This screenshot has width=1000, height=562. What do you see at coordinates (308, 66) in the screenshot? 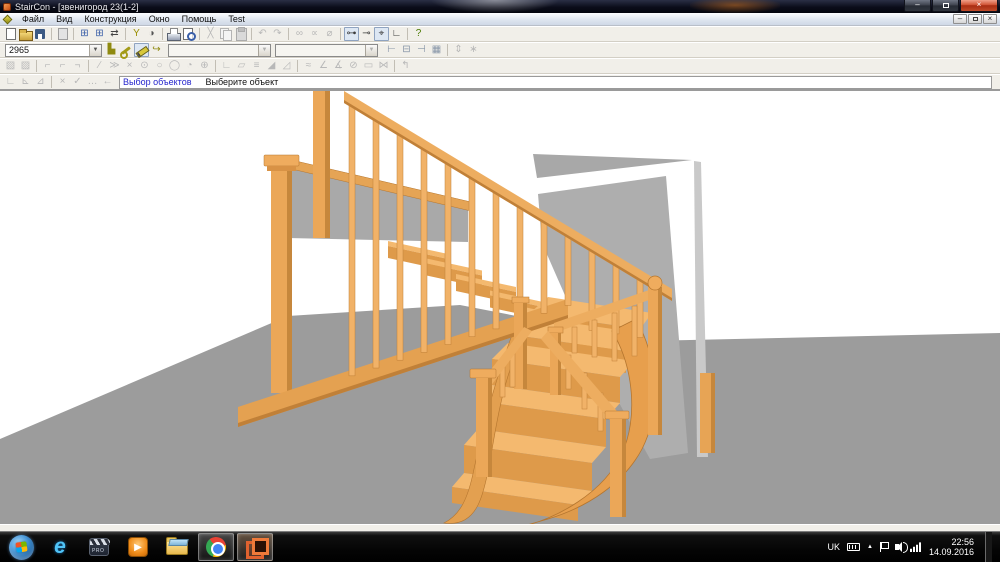
I see `spline-icon: ≈` at bounding box center [308, 66].